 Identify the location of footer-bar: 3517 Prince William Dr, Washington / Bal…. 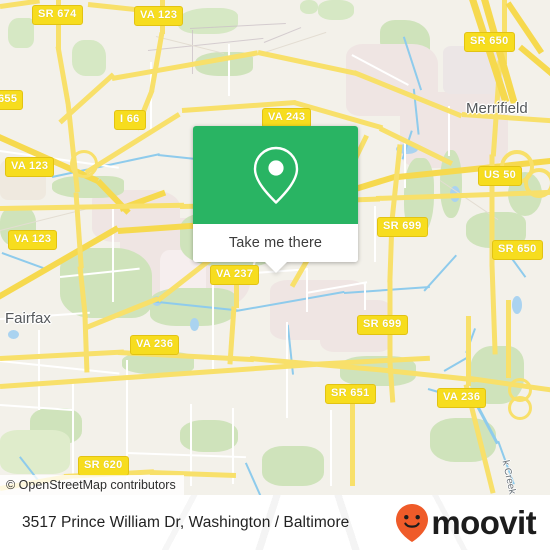
(275, 522).